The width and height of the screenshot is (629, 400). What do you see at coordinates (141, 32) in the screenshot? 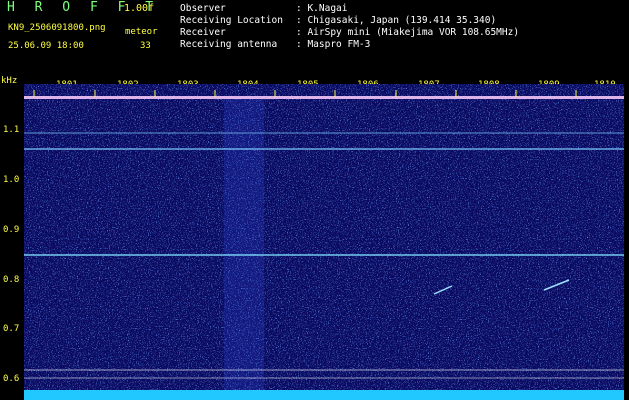
I see `meteor-label: meteor` at bounding box center [141, 32].